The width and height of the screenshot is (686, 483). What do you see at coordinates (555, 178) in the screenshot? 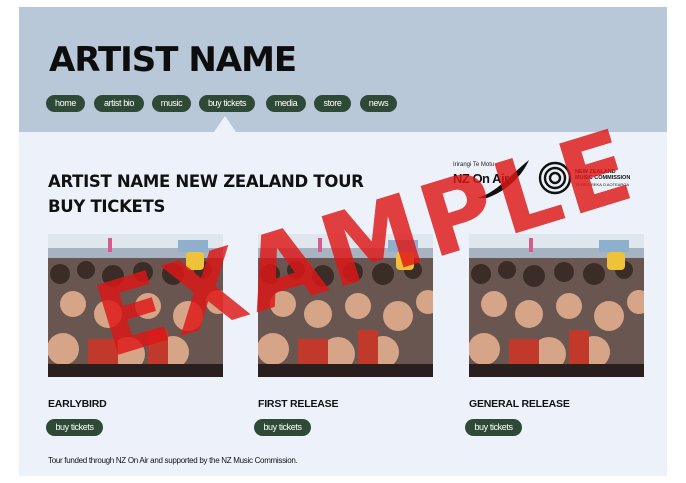
I see `nzmc-logo-icon` at bounding box center [555, 178].